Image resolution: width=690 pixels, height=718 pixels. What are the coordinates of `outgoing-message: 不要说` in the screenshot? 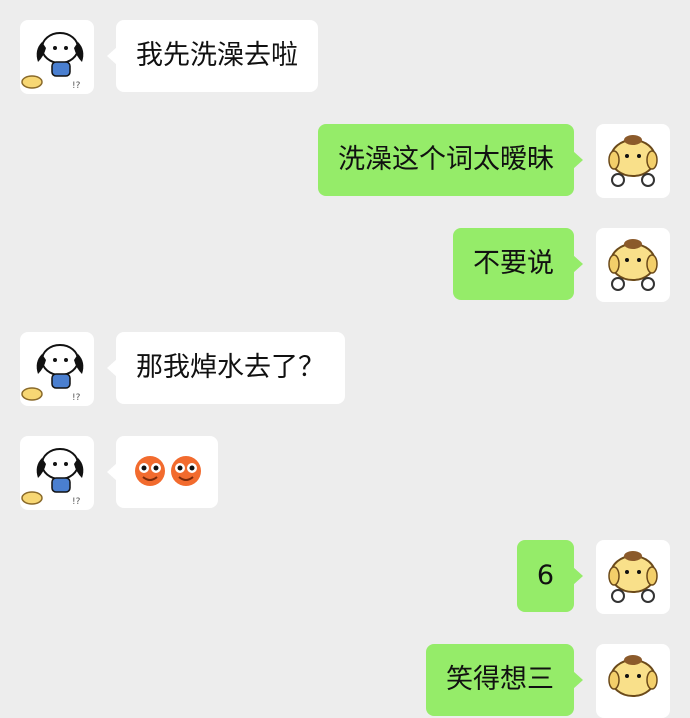 It's located at (518, 264).